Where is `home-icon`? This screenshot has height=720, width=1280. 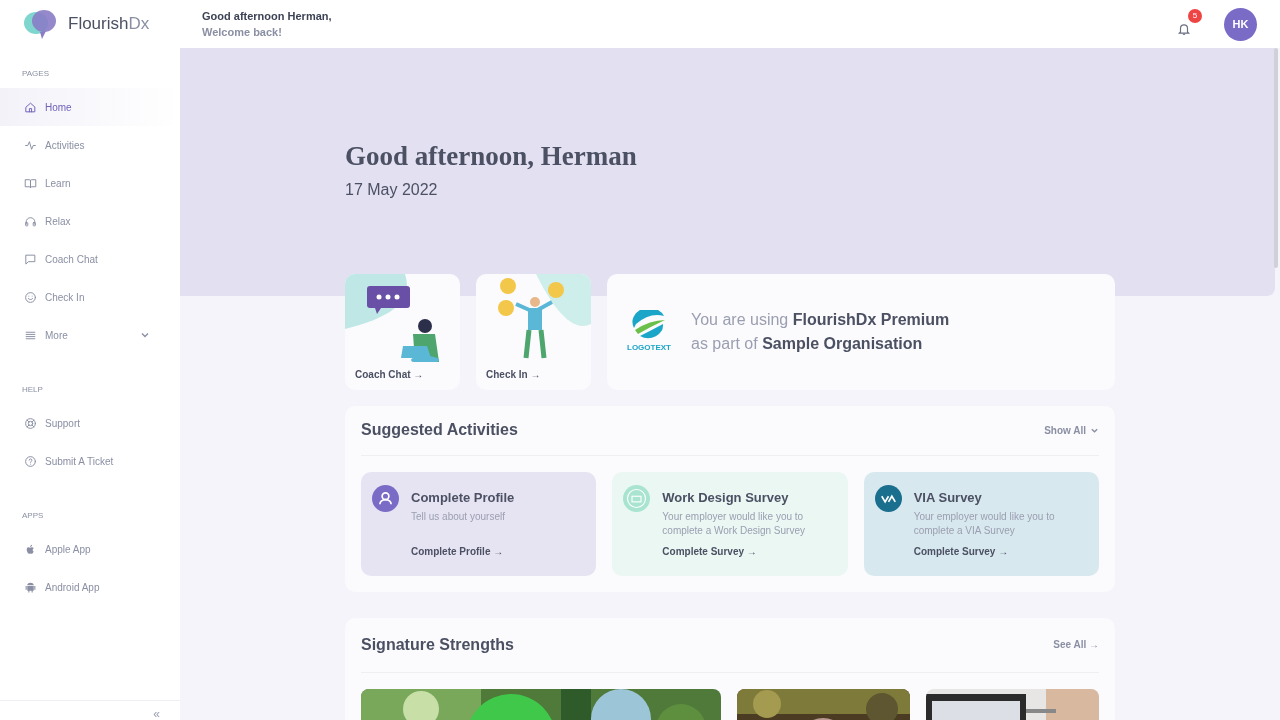
home-icon is located at coordinates (30, 107).